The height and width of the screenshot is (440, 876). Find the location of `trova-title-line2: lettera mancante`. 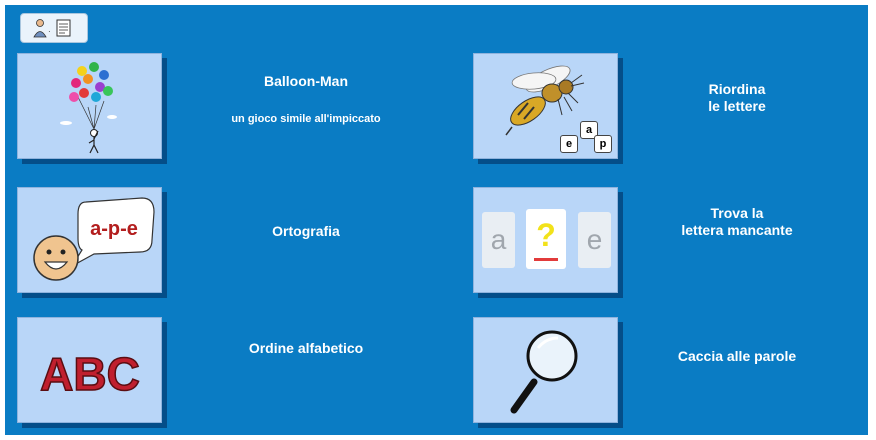

trova-title-line2: lettera mancante is located at coordinates (737, 230).